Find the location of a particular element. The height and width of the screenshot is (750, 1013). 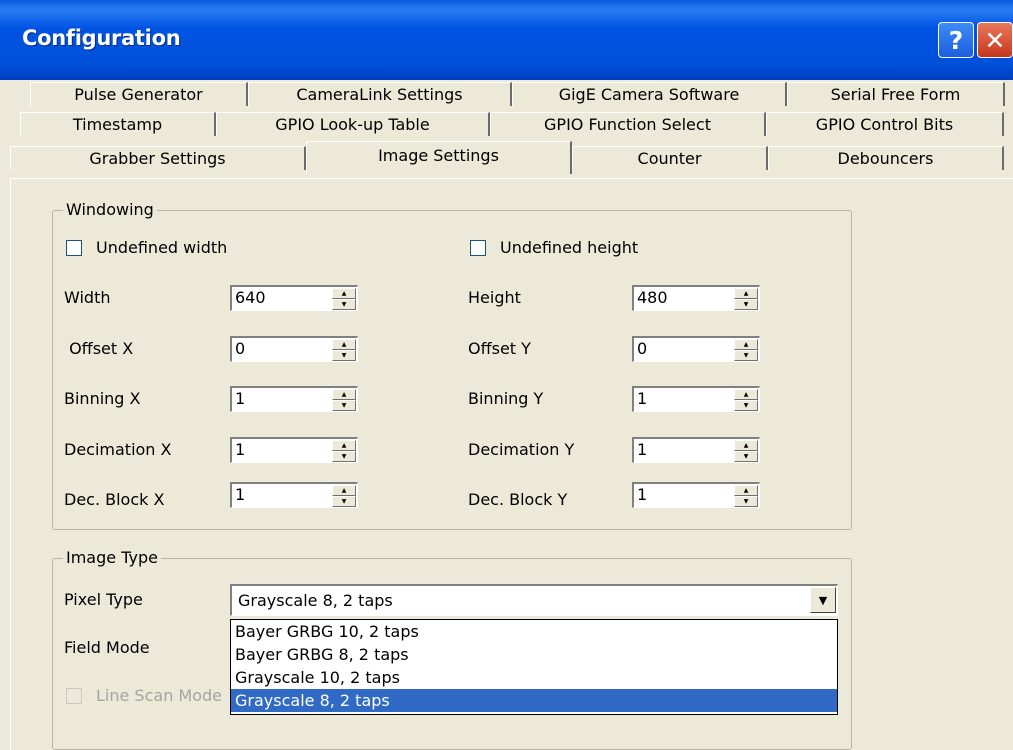

help-icon: ? is located at coordinates (956, 40).